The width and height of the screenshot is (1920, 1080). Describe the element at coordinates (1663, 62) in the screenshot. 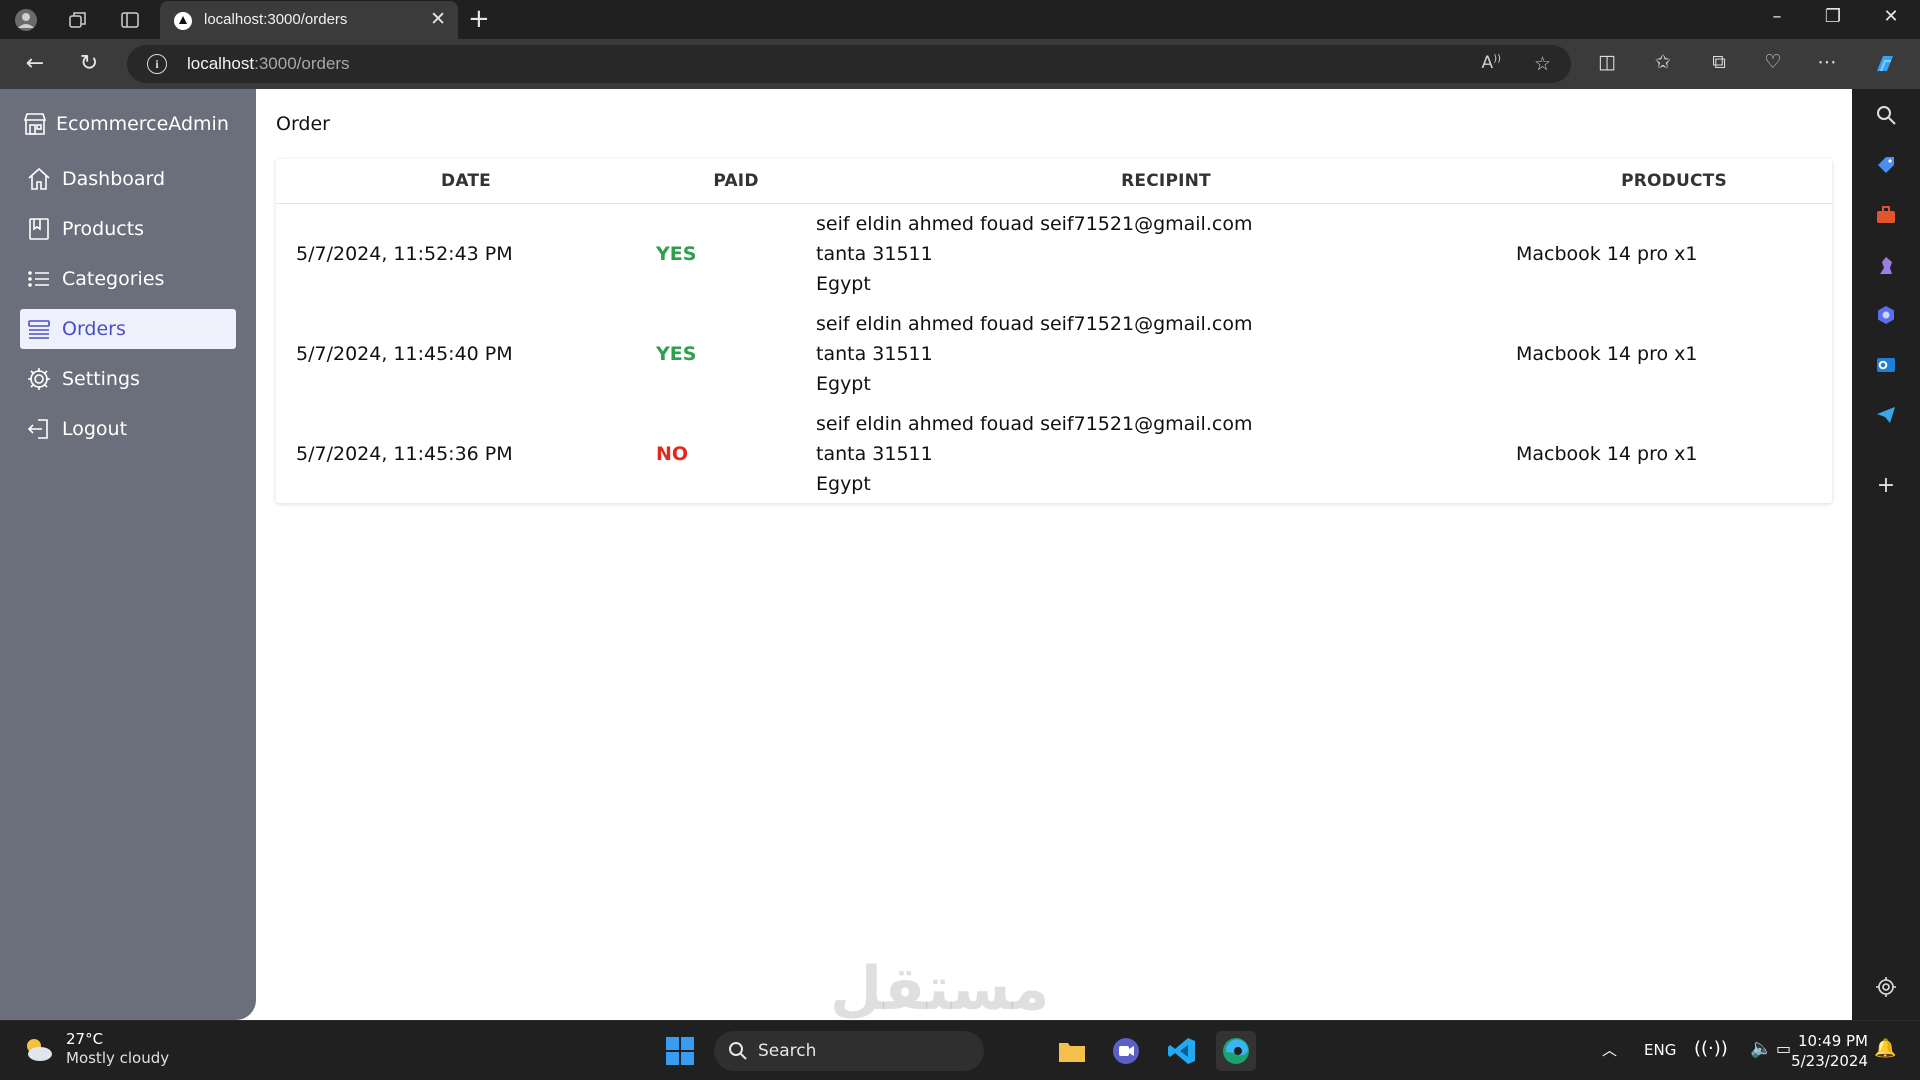

I see `favorites-icon: ✩` at that location.